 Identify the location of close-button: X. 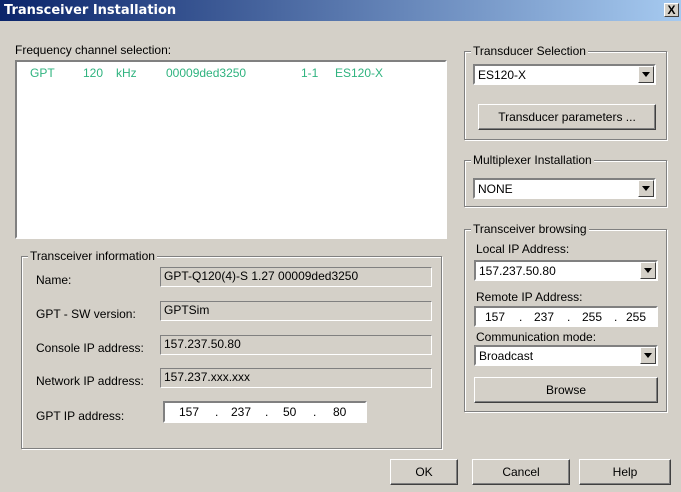
(671, 10).